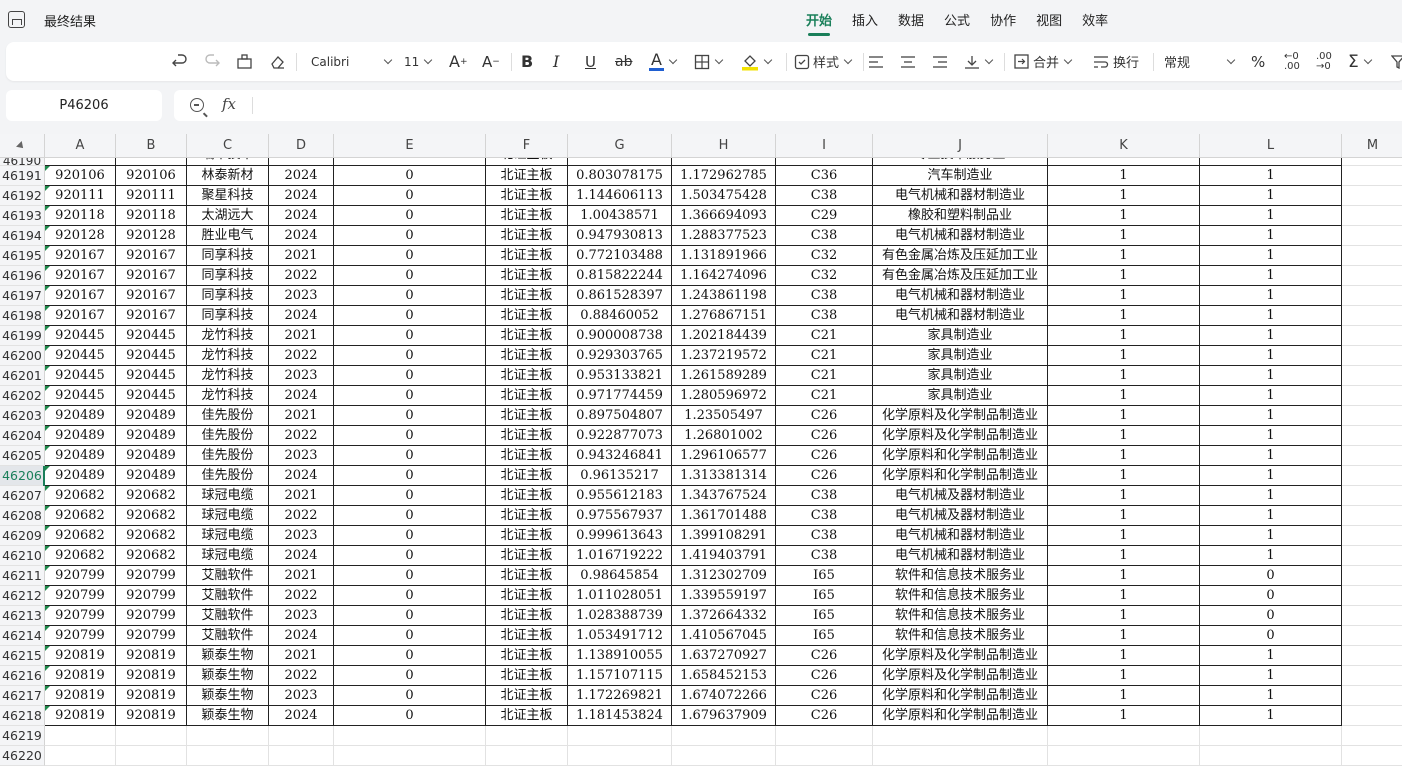  I want to click on cell-A: 920099, so click(80, 162).